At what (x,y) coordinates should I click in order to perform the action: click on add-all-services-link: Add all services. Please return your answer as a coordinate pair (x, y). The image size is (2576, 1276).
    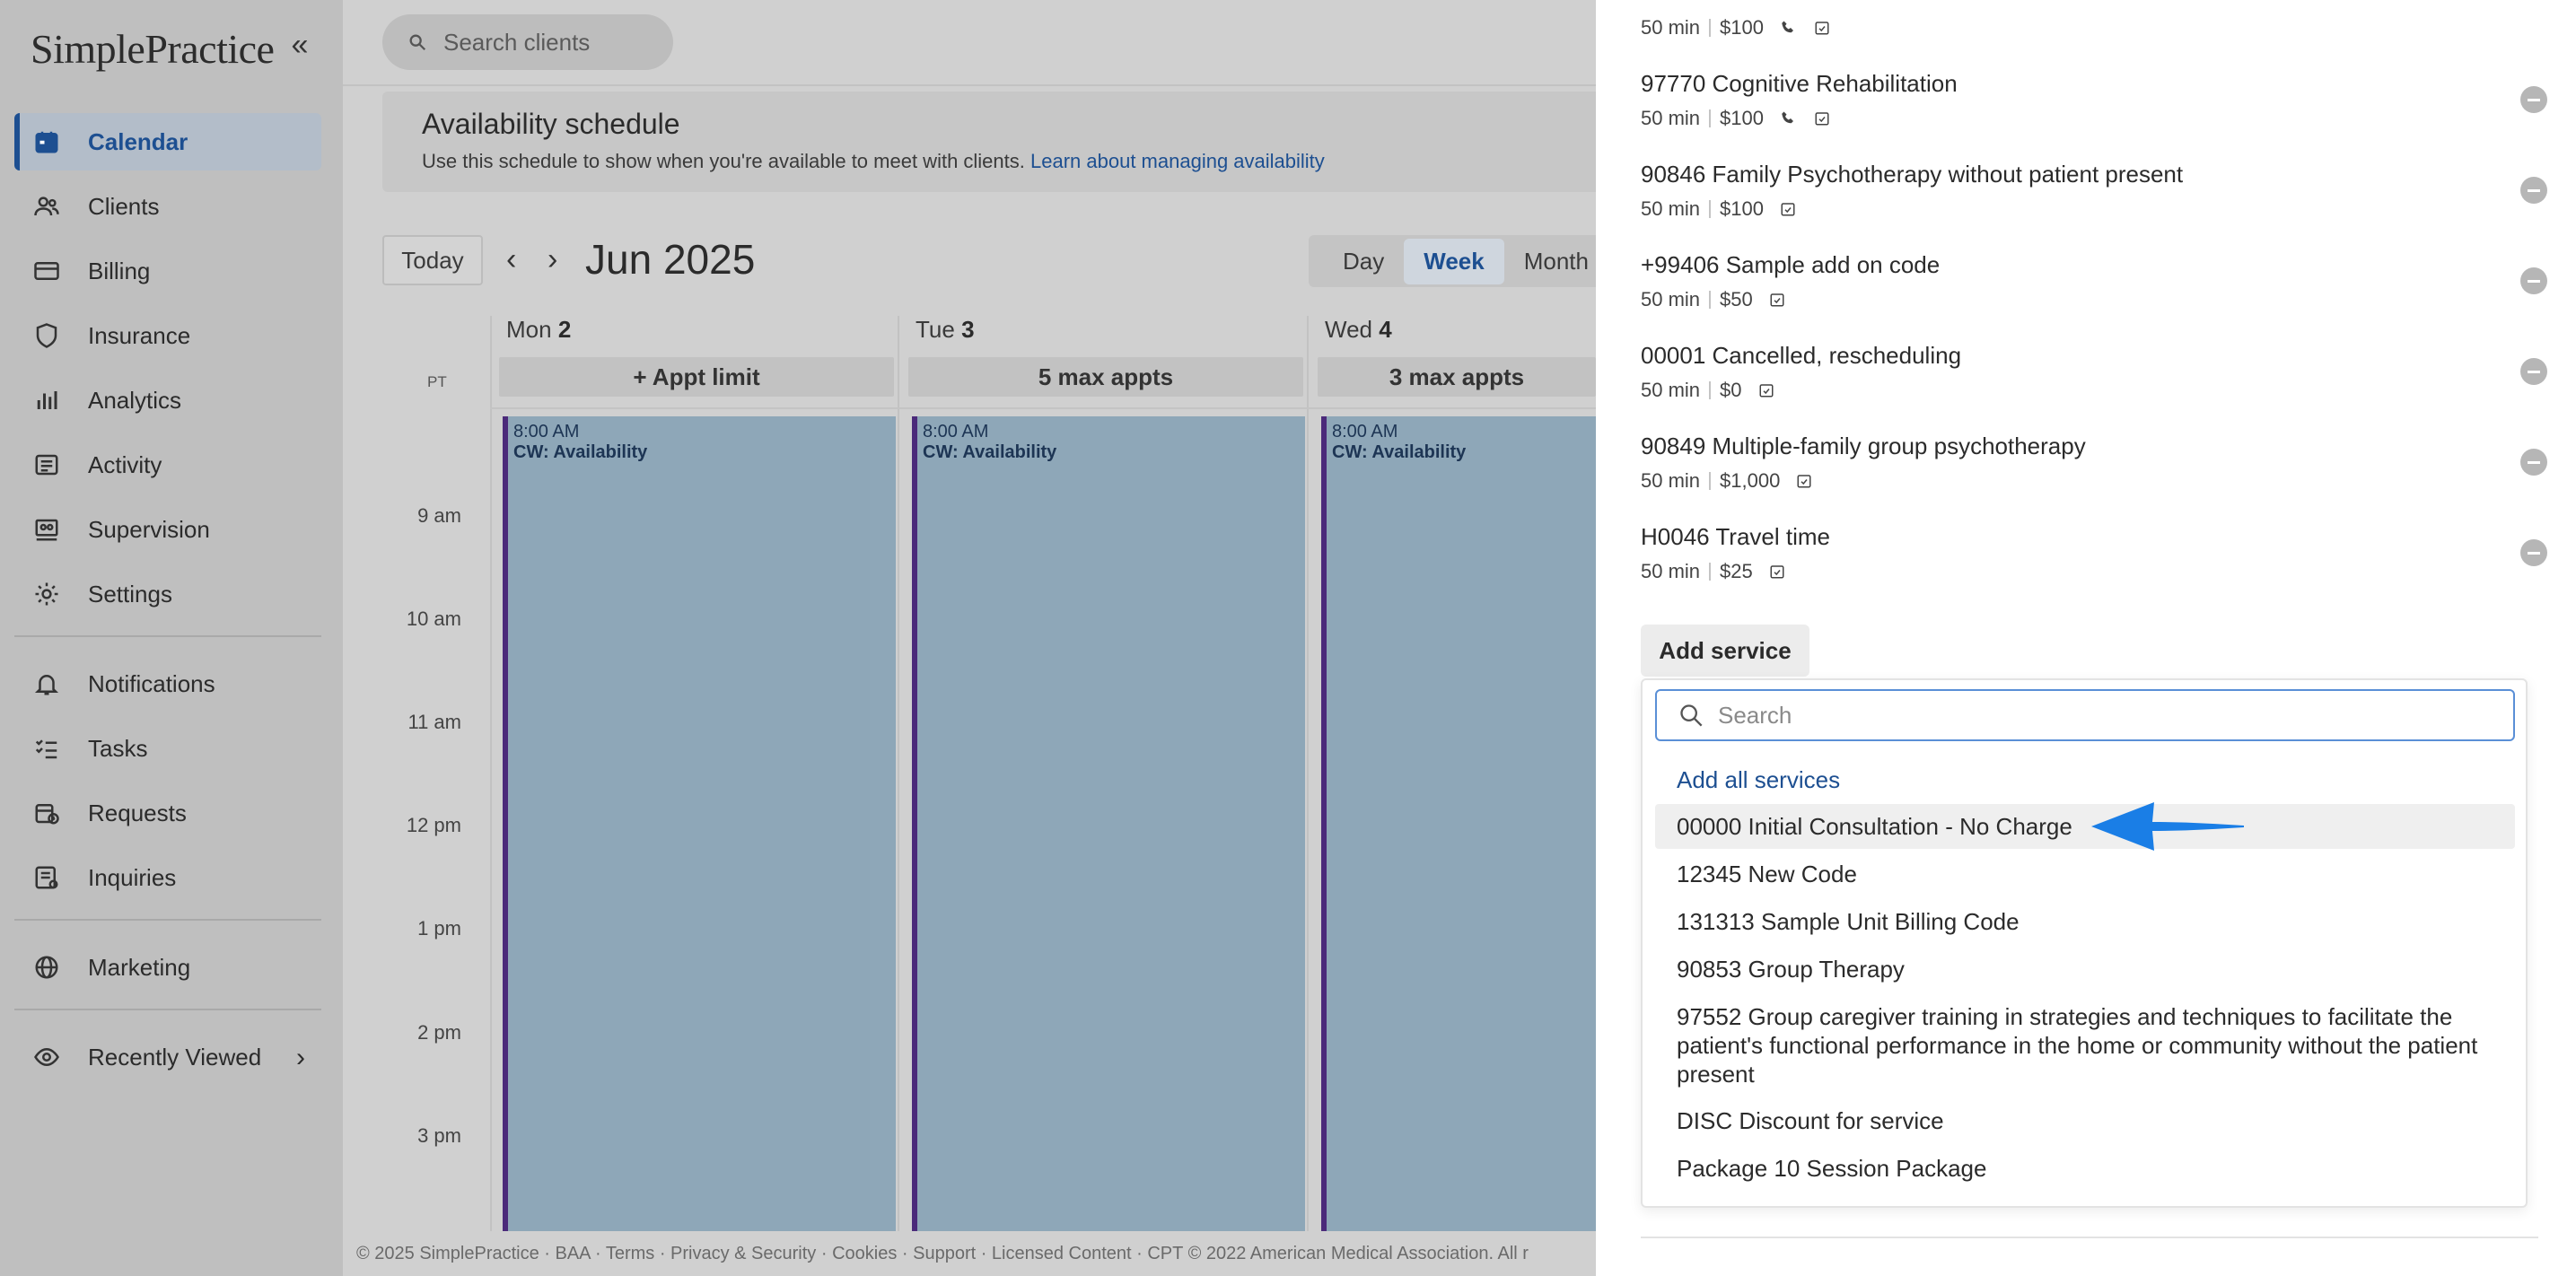
    Looking at the image, I should click on (1758, 780).